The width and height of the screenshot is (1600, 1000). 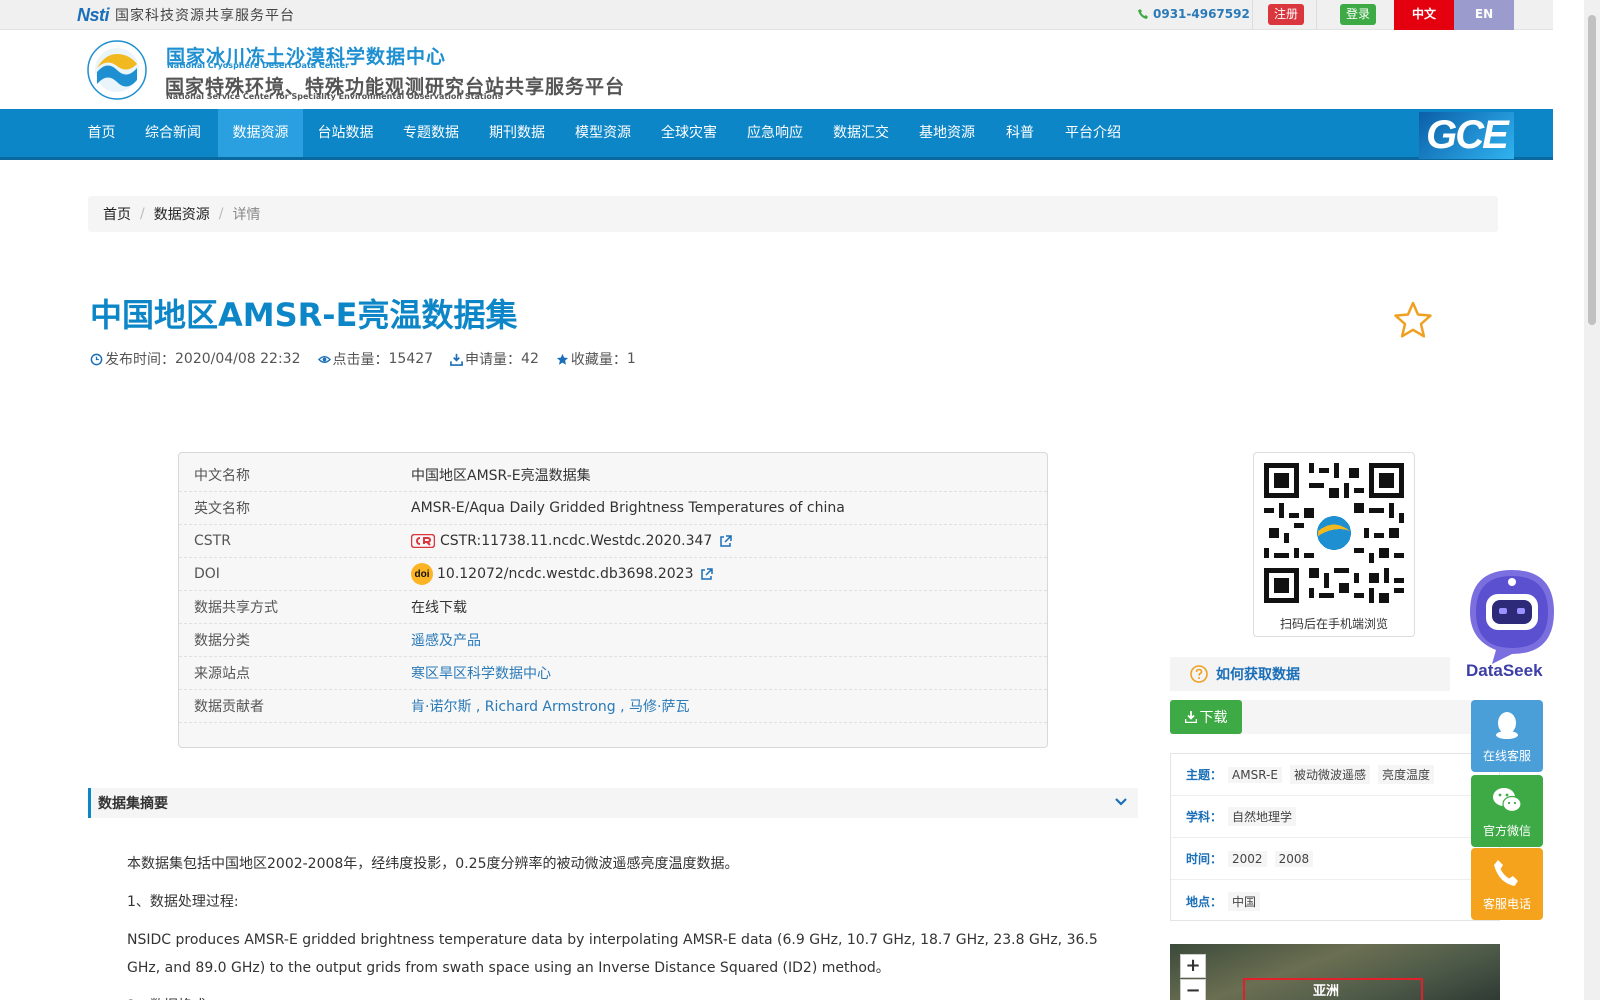 What do you see at coordinates (1335, 972) in the screenshot?
I see `coverage-map: + − 亚洲` at bounding box center [1335, 972].